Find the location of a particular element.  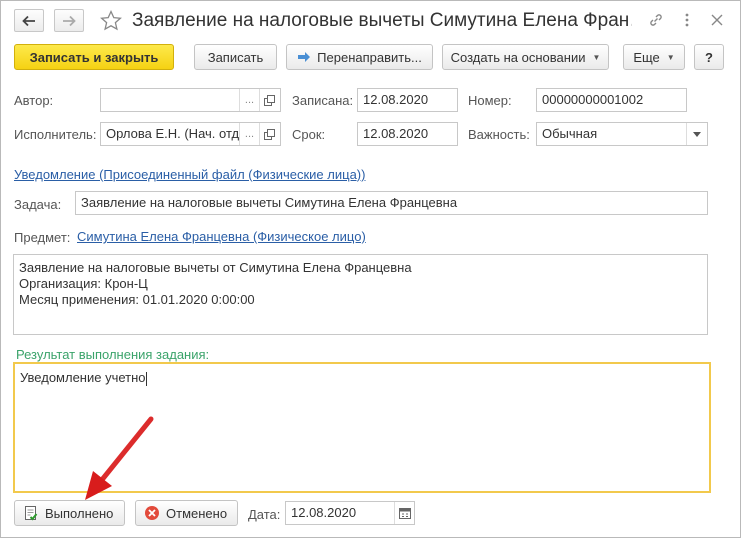

importance-select: Обычная is located at coordinates (622, 134).